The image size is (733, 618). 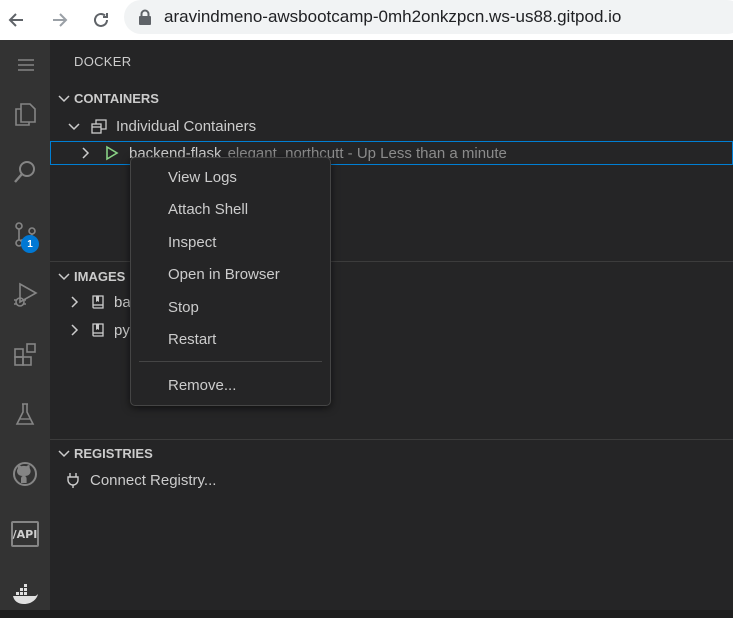 I want to click on menu-item-label: Restart, so click(x=192, y=339).